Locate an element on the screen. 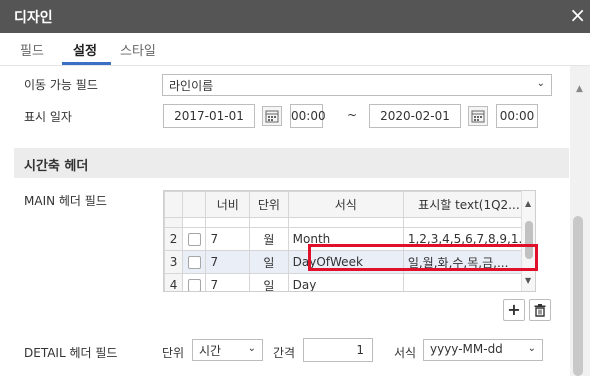 The height and width of the screenshot is (376, 590). cell-unit: 월 is located at coordinates (269, 239).